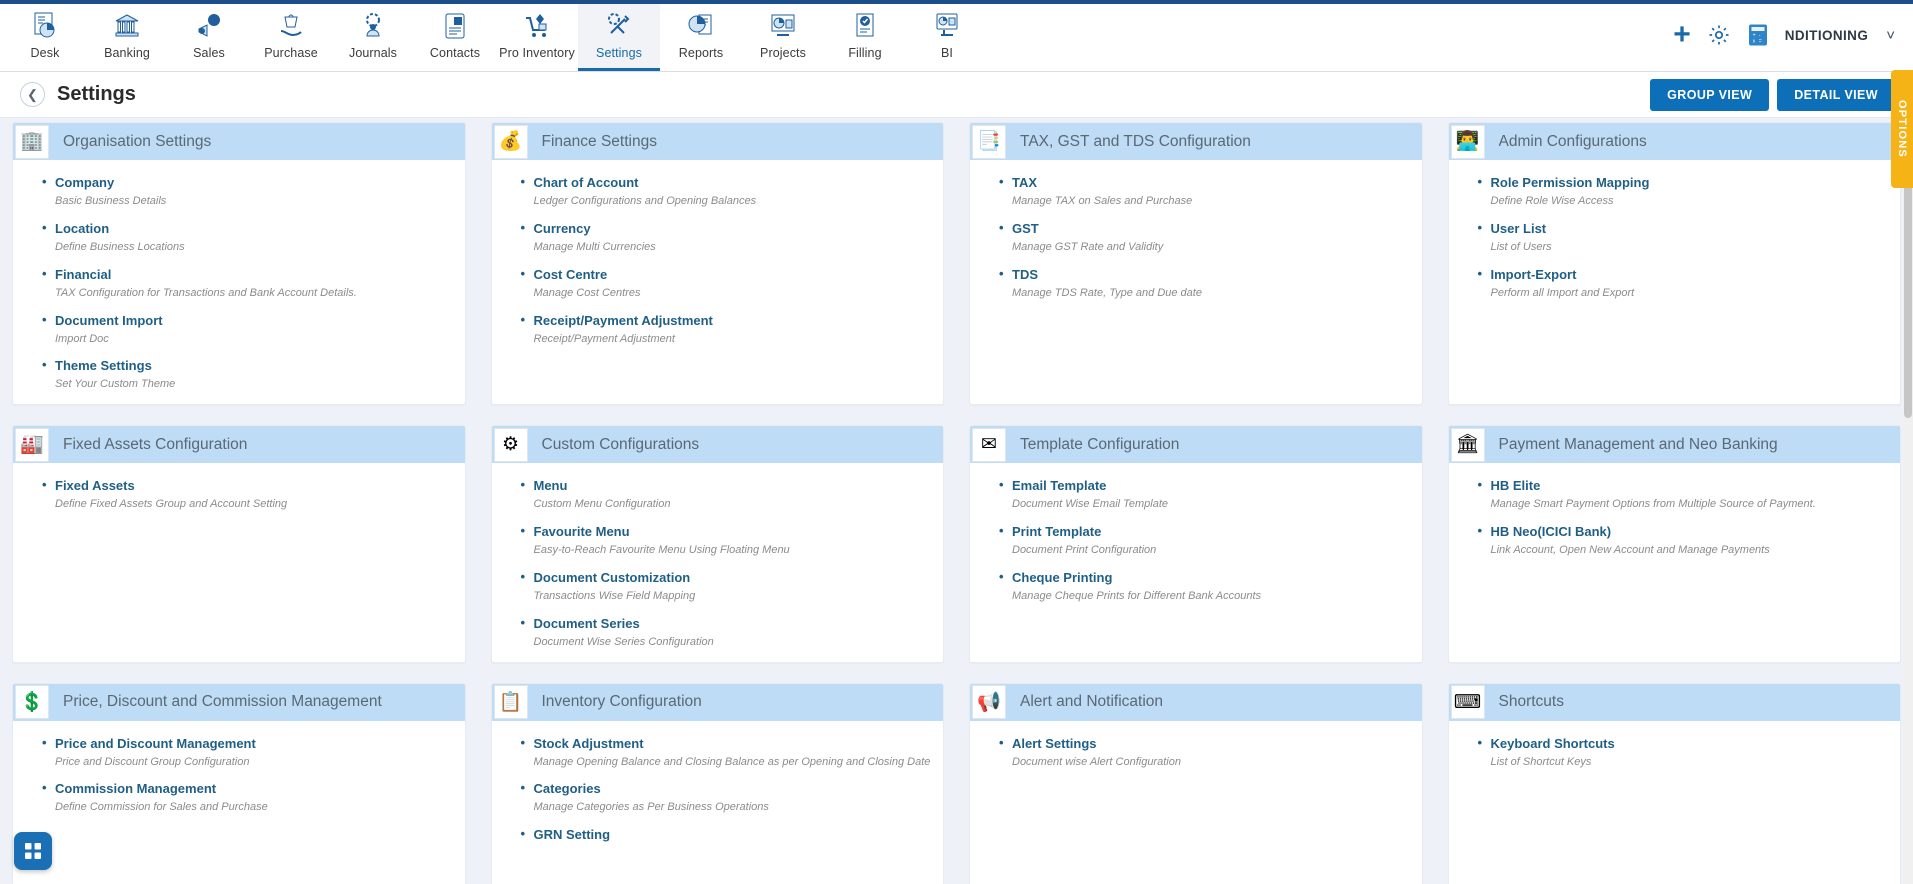 The image size is (1913, 884). I want to click on settings-item-link: Import-Export, so click(1527, 274).